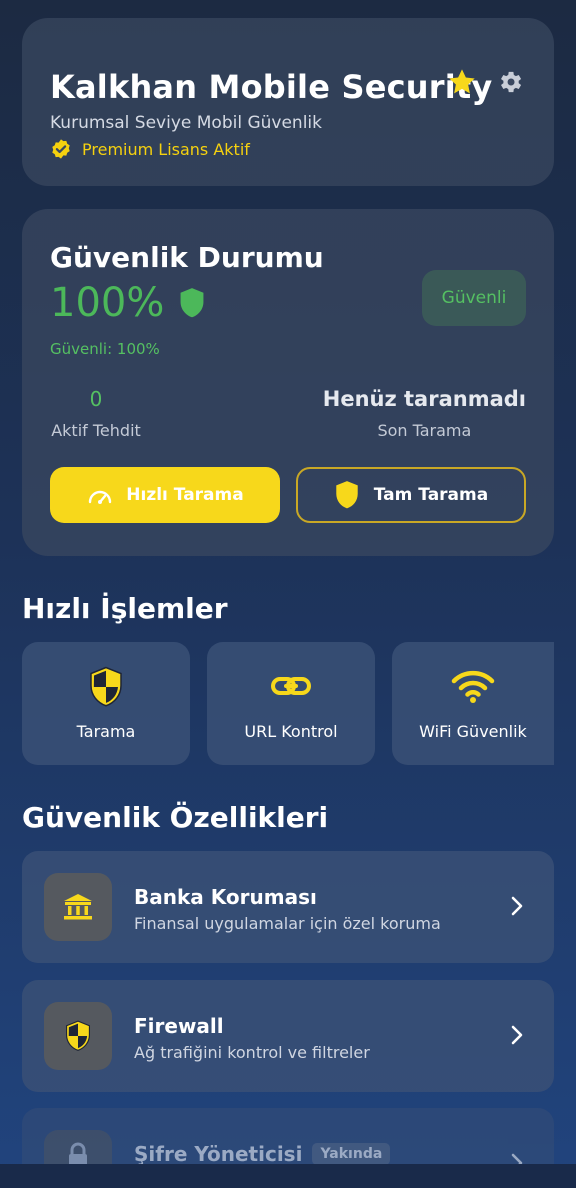  What do you see at coordinates (61, 149) in the screenshot?
I see `verified-badge-icon` at bounding box center [61, 149].